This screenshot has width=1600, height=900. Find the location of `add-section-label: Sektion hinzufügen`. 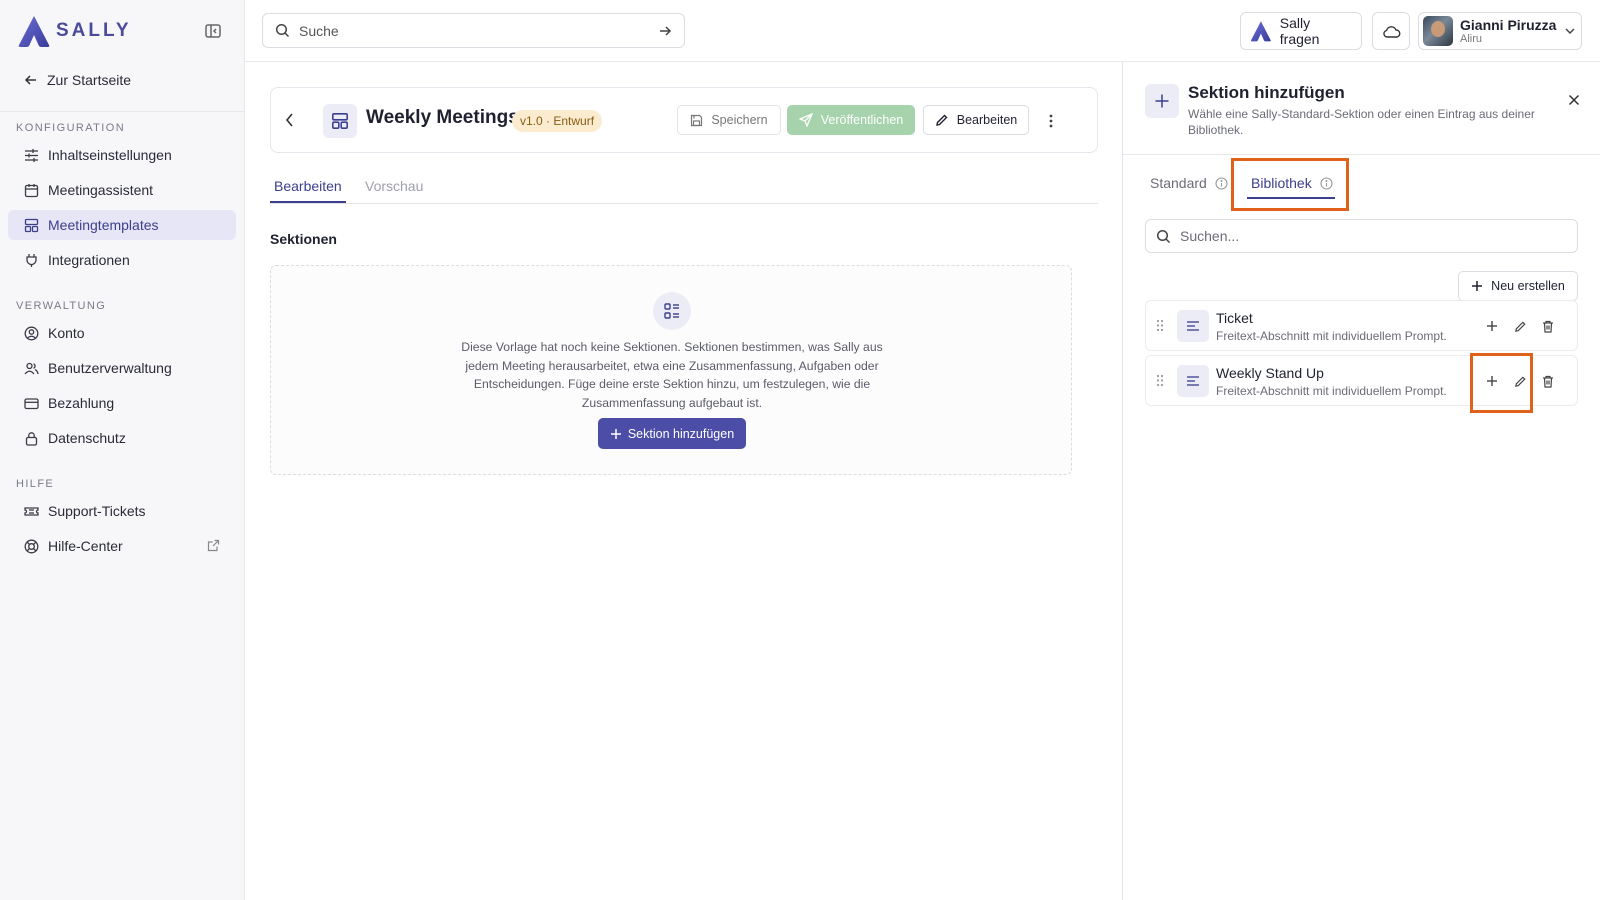

add-section-label: Sektion hinzufügen is located at coordinates (681, 433).